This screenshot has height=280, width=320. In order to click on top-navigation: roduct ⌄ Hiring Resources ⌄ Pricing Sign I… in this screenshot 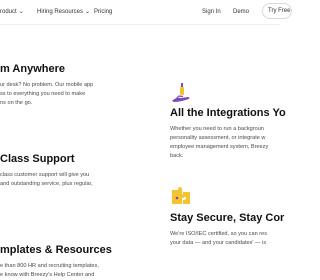, I will do `click(146, 12)`.